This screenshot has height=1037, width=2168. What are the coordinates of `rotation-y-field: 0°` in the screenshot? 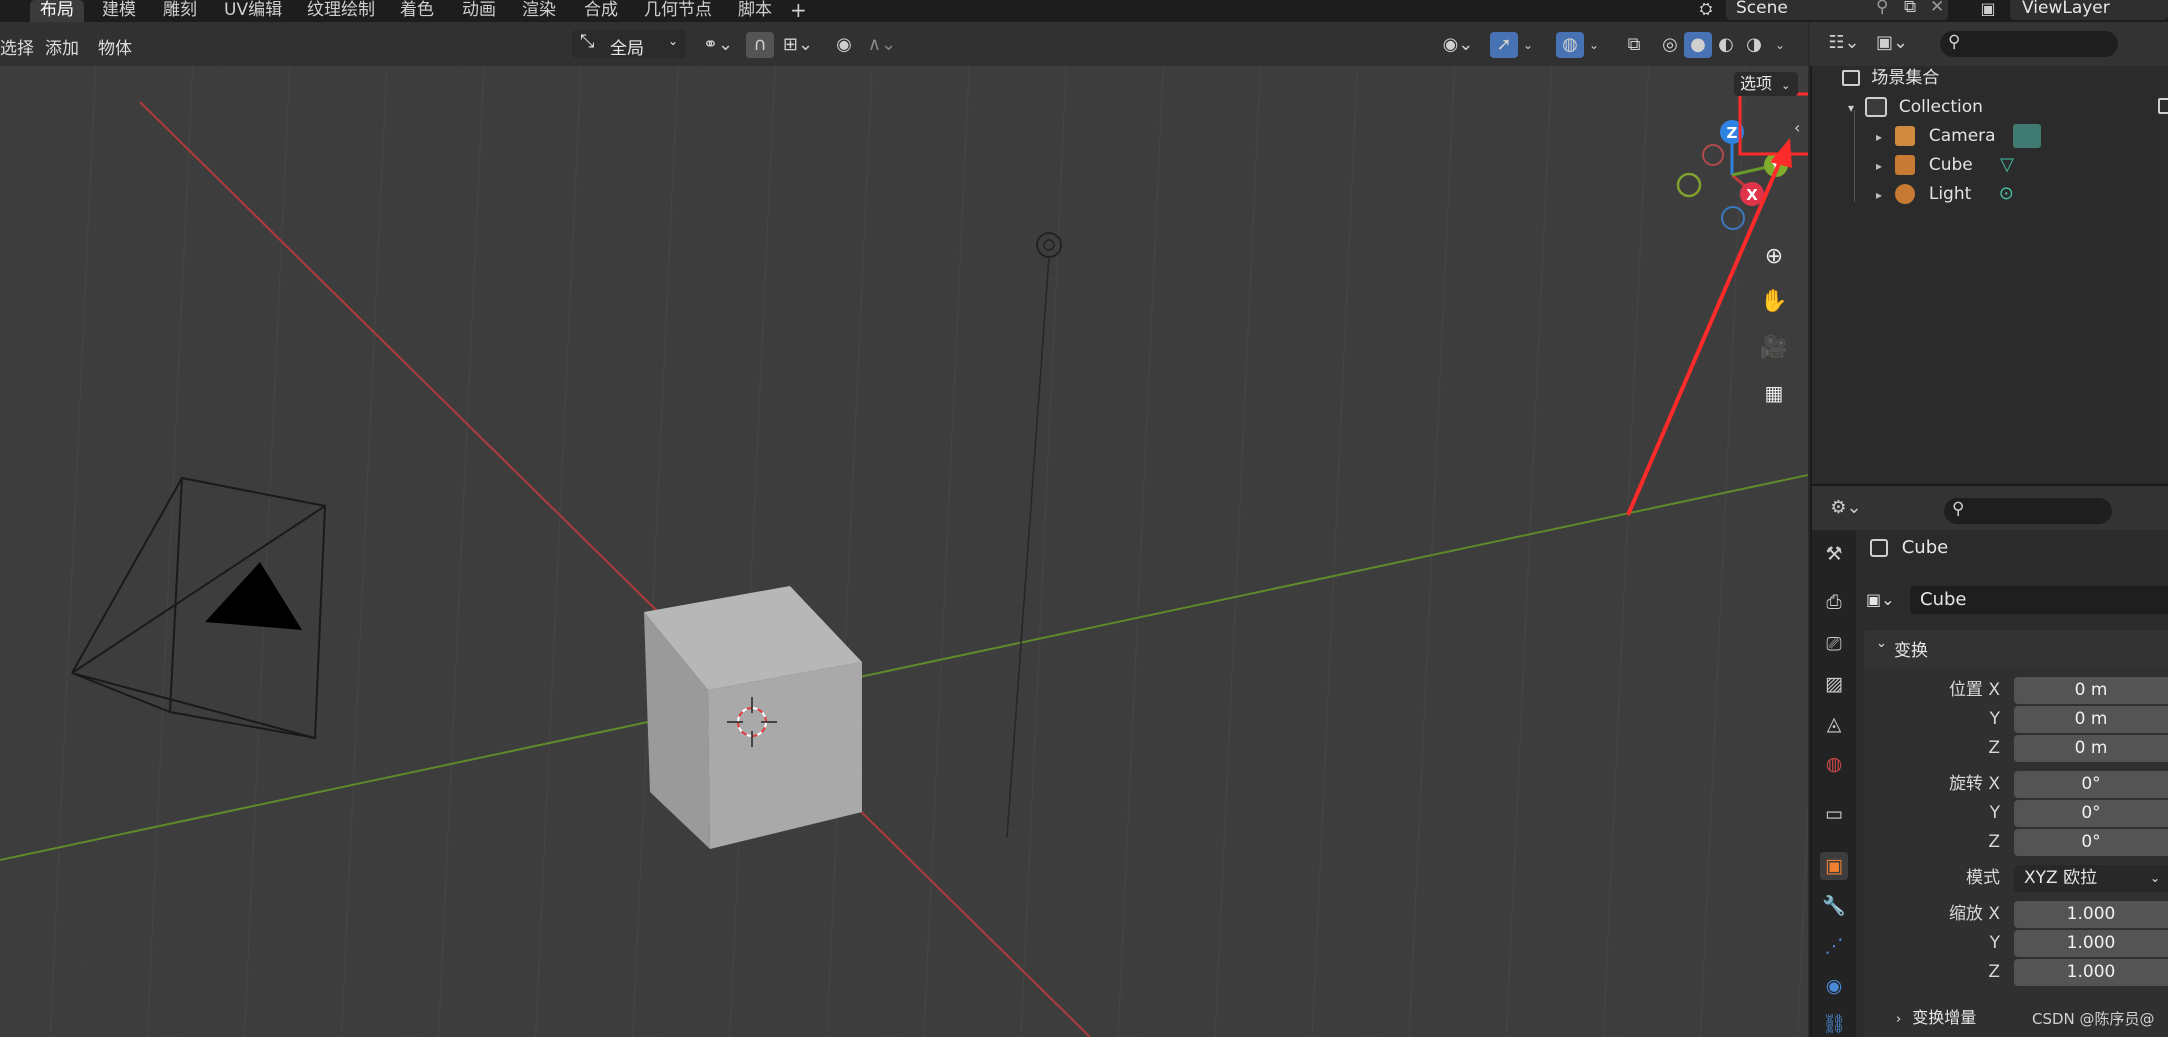 It's located at (2091, 813).